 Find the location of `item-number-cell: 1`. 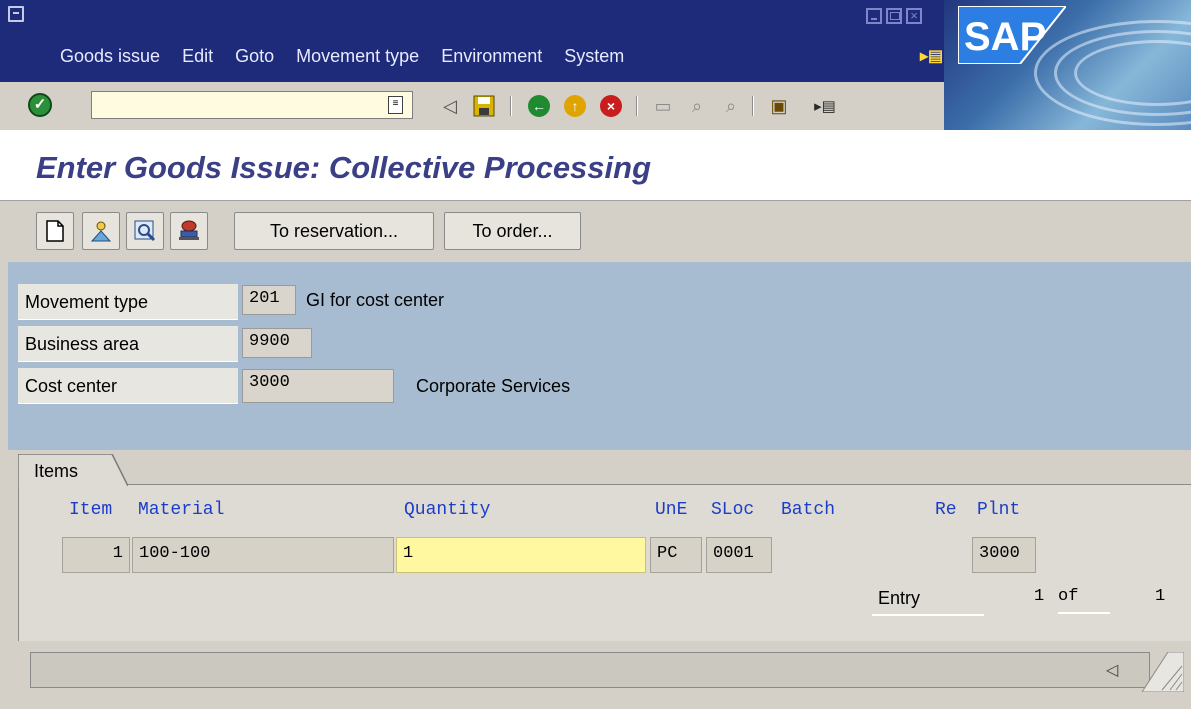

item-number-cell: 1 is located at coordinates (96, 555).